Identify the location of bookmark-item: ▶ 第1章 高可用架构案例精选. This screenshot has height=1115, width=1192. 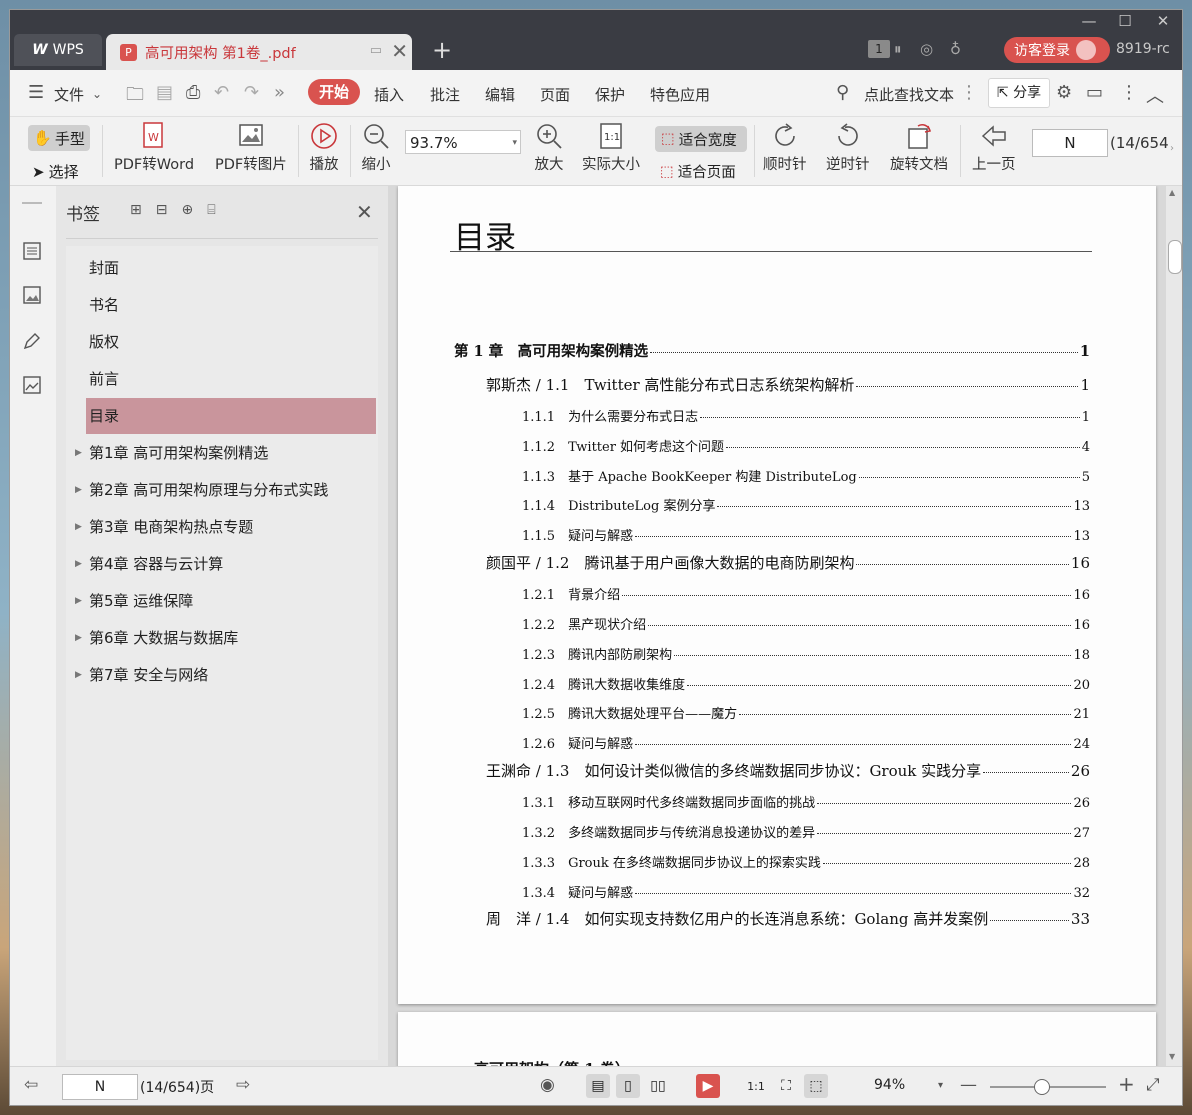
(225, 453).